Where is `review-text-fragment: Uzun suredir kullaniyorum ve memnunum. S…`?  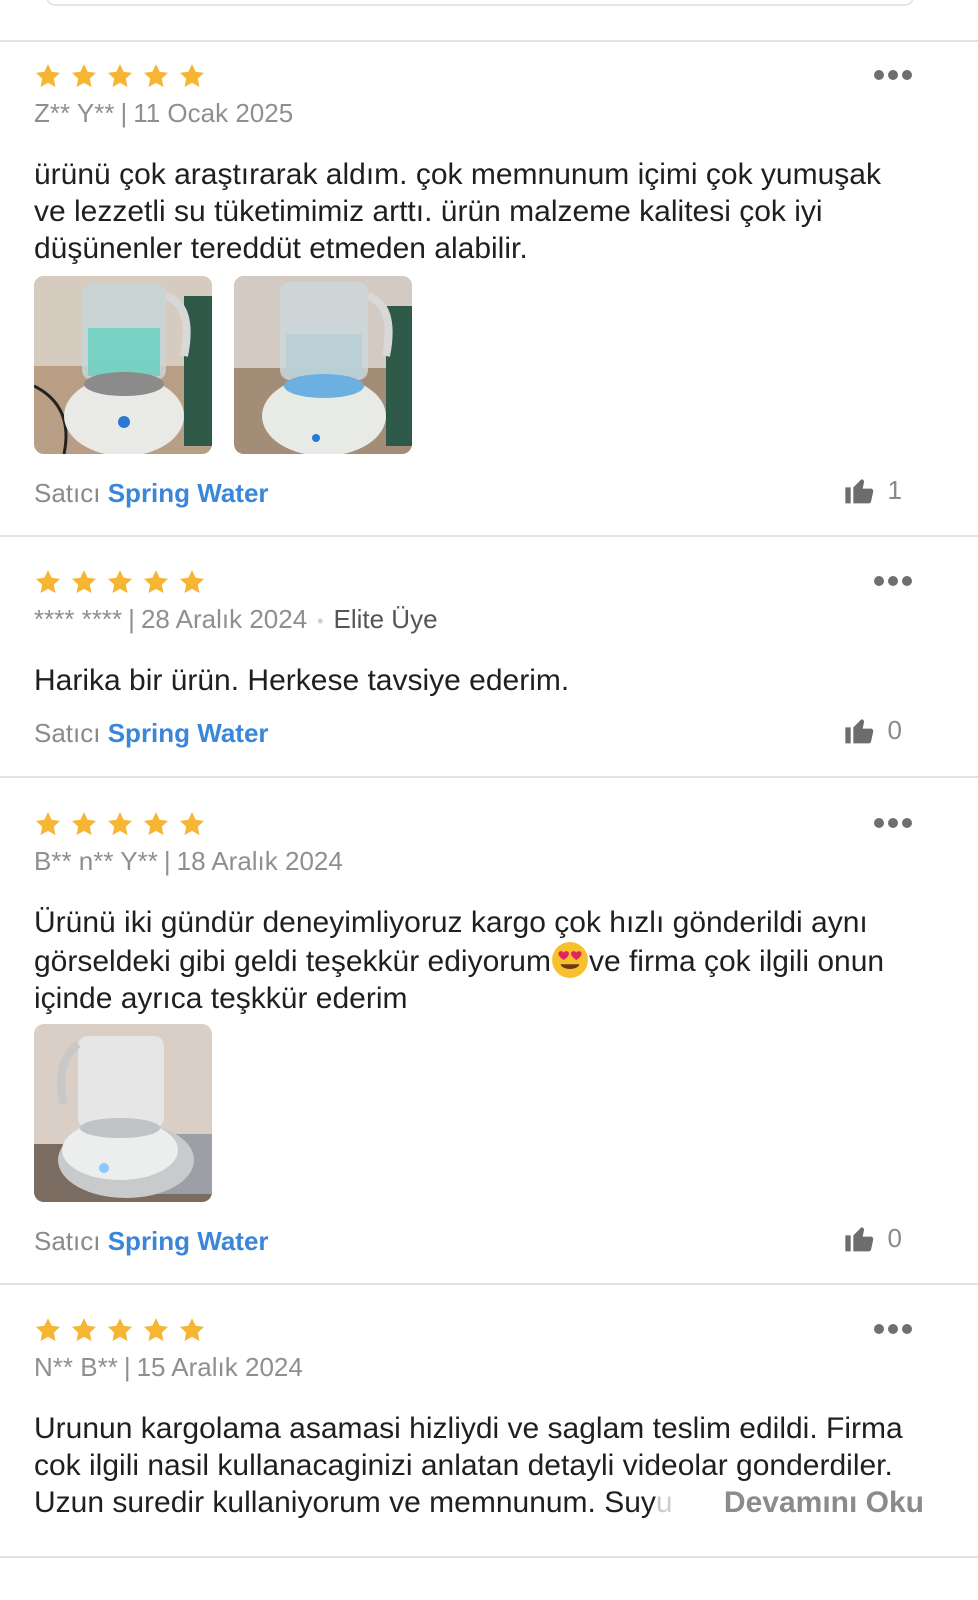 review-text-fragment: Uzun suredir kullaniyorum ve memnunum. S… is located at coordinates (345, 1502).